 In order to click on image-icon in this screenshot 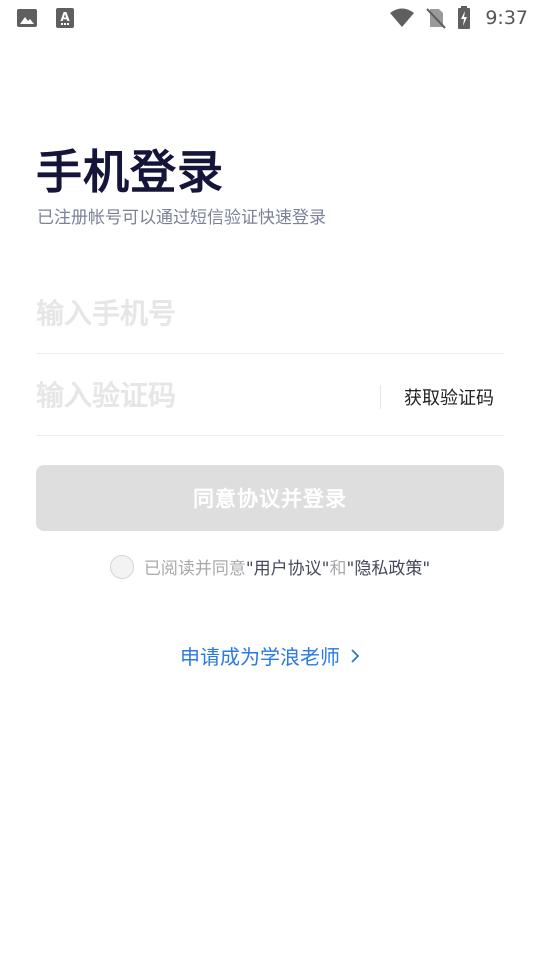, I will do `click(27, 18)`.